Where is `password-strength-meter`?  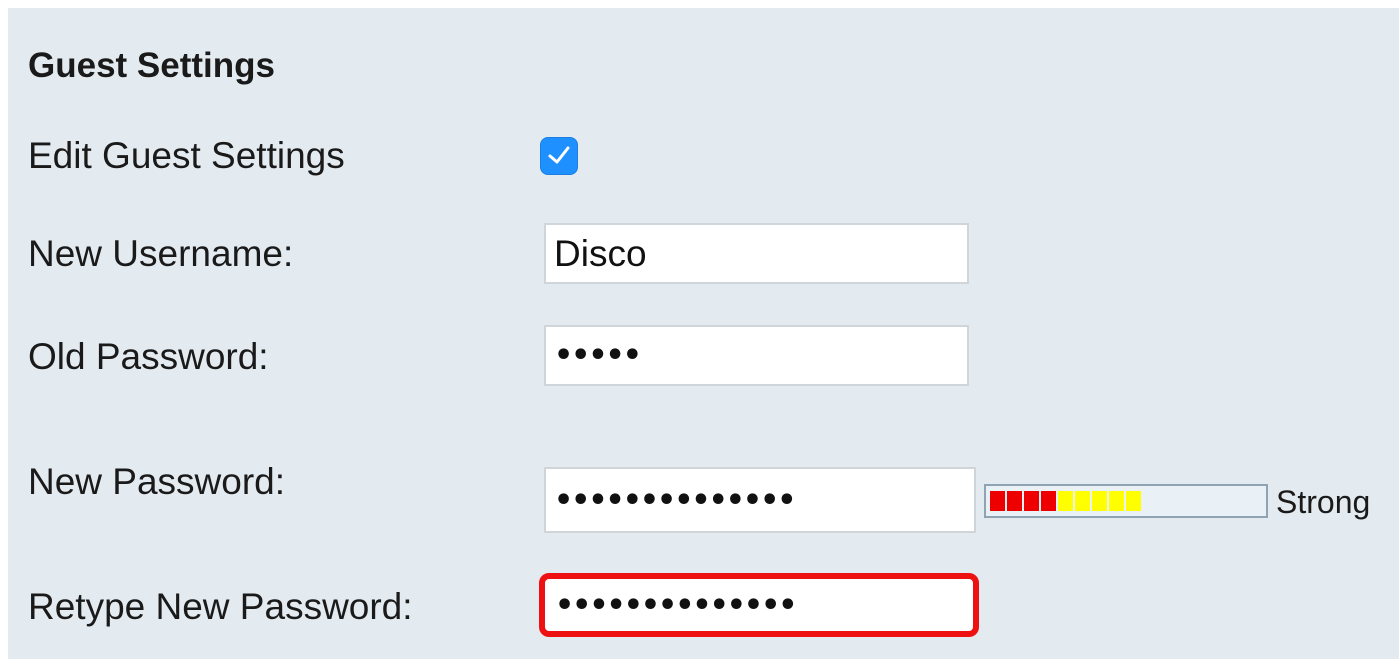 password-strength-meter is located at coordinates (1126, 501).